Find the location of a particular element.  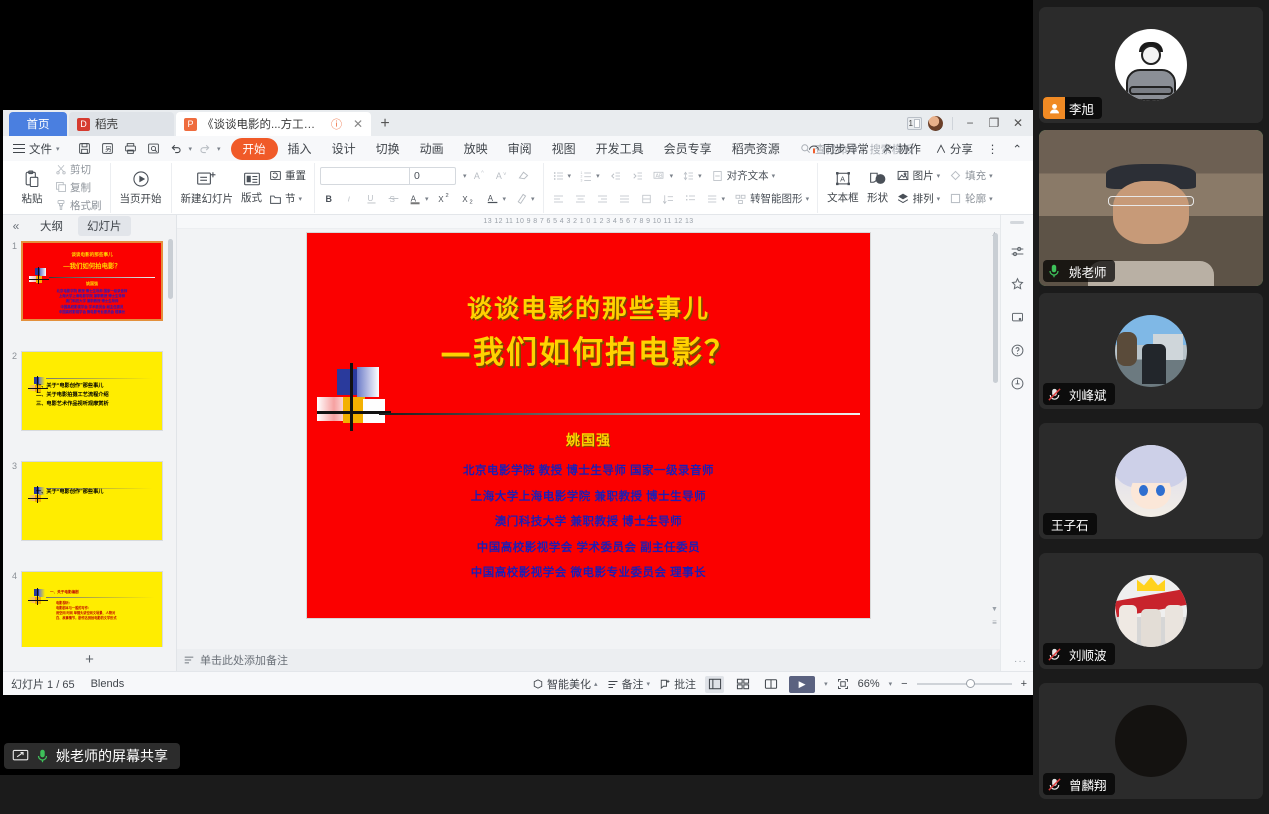

participant-tile-2: 姚老师 is located at coordinates (1151, 208).